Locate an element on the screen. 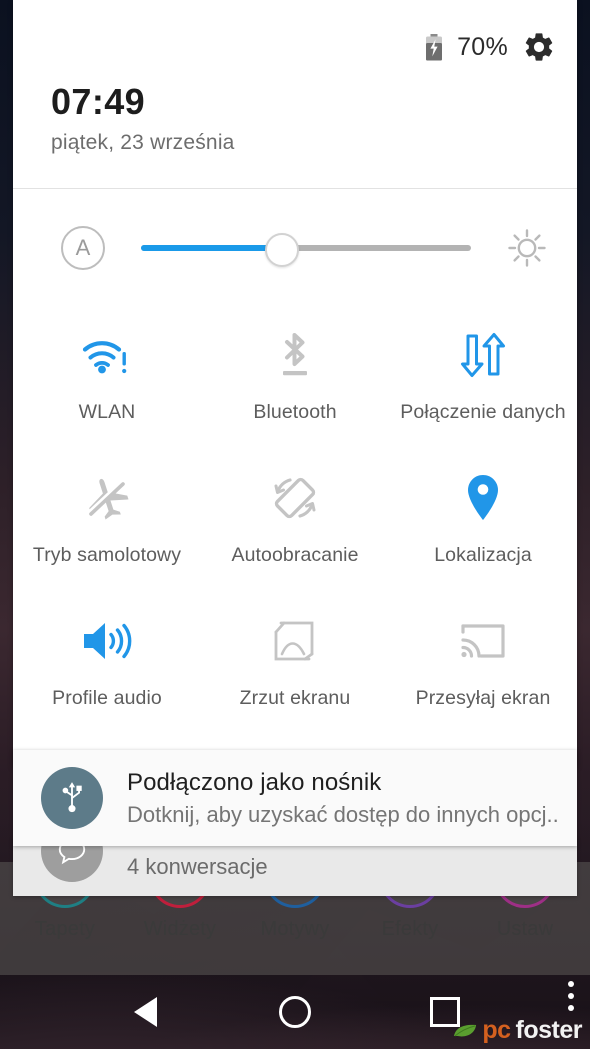 The image size is (590, 1049). tile-label: Przesyłaj ekran is located at coordinates (483, 698).